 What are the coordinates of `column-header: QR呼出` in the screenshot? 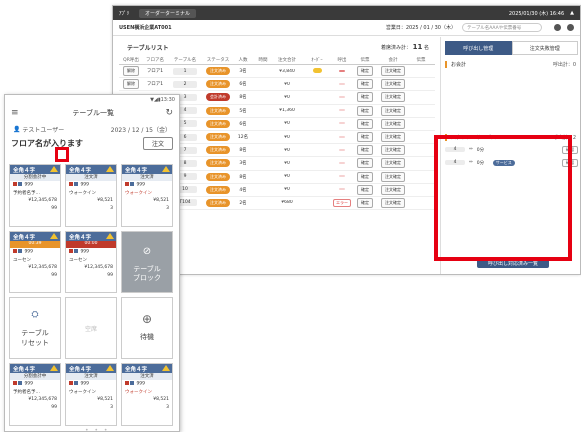 It's located at (131, 60).